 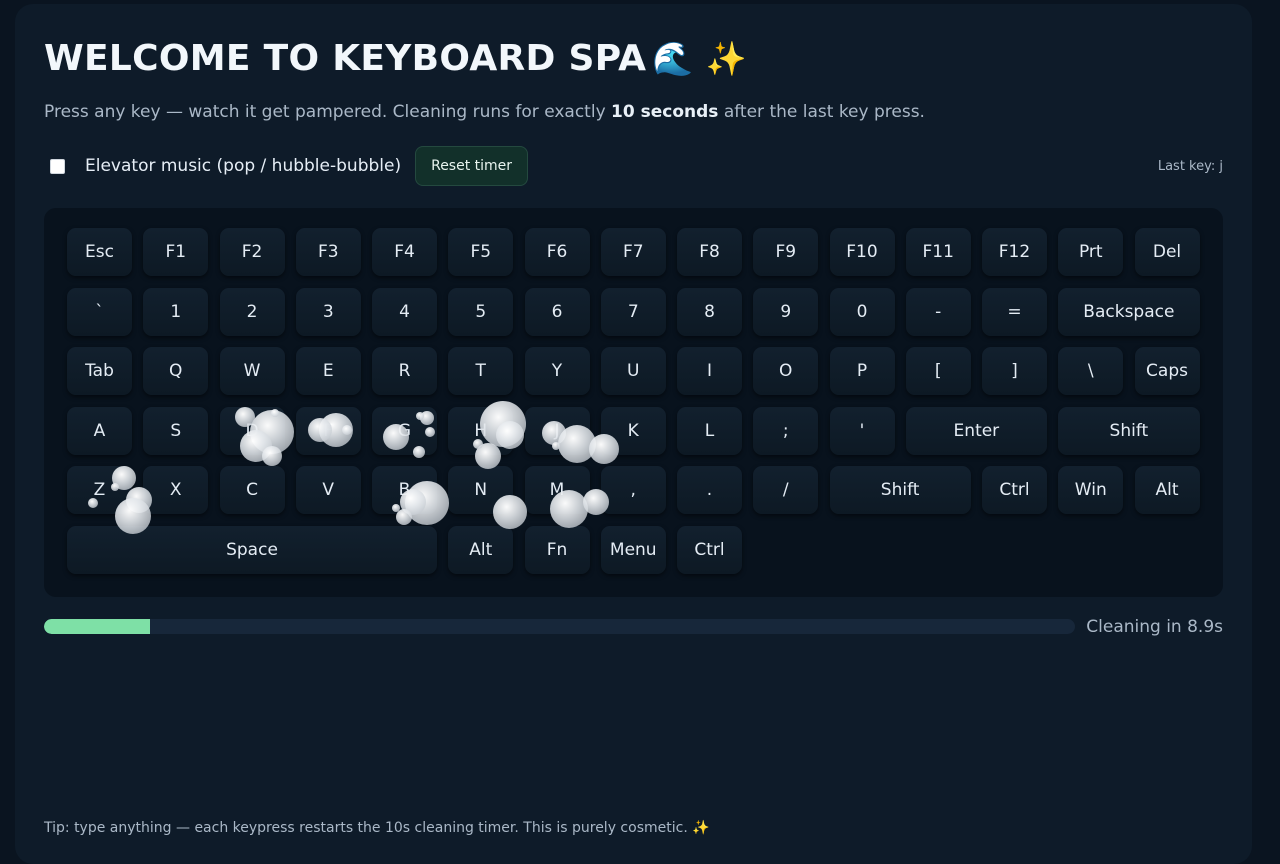 I want to click on key-o: O, so click(x=786, y=371).